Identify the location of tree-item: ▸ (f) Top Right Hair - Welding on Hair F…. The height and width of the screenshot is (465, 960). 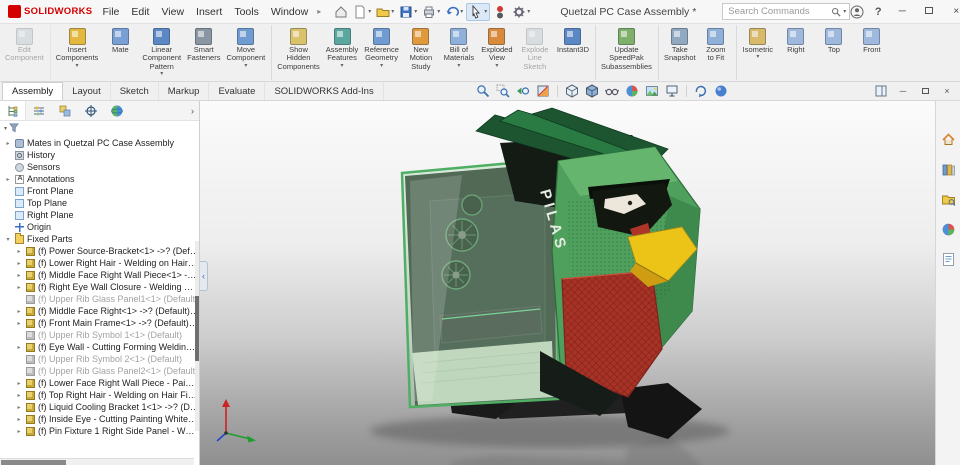
(99, 395).